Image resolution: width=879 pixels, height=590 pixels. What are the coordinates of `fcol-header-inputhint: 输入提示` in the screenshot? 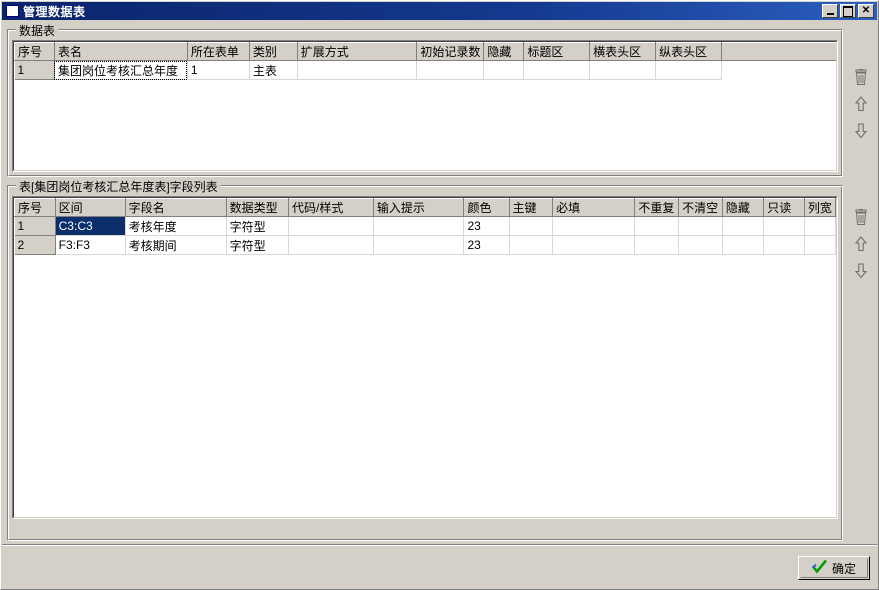 It's located at (418, 207).